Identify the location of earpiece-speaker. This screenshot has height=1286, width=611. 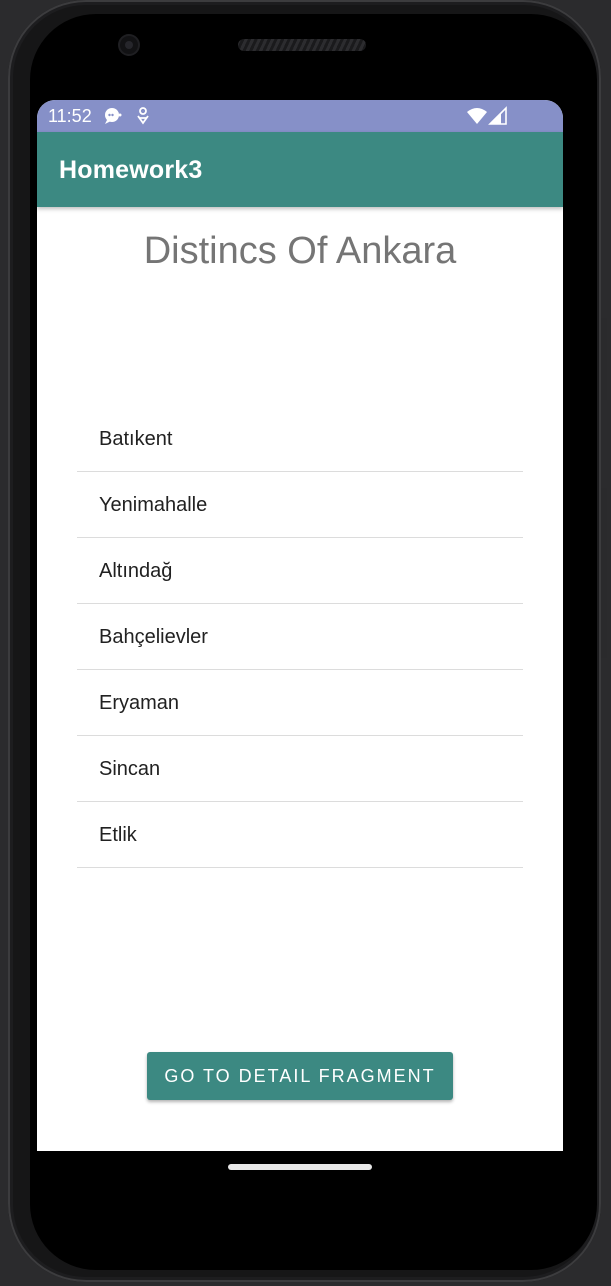
(302, 45).